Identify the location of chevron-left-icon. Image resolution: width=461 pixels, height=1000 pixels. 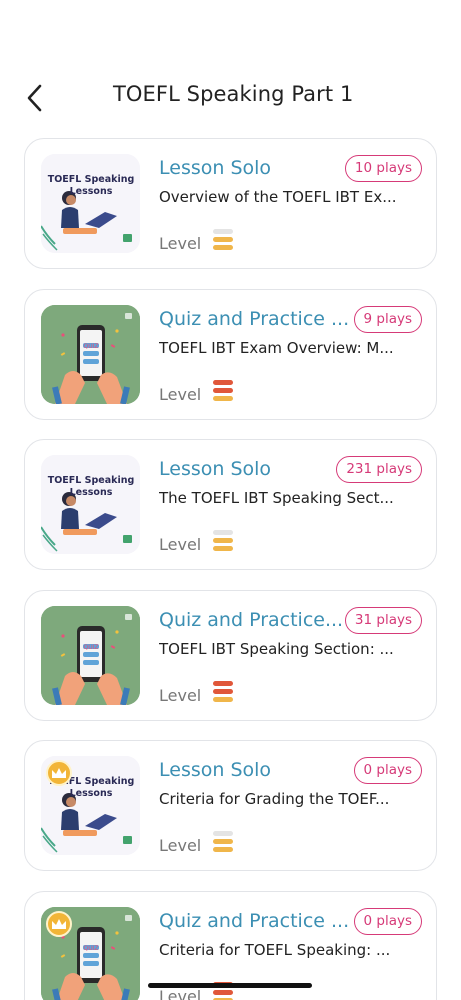
(34, 98).